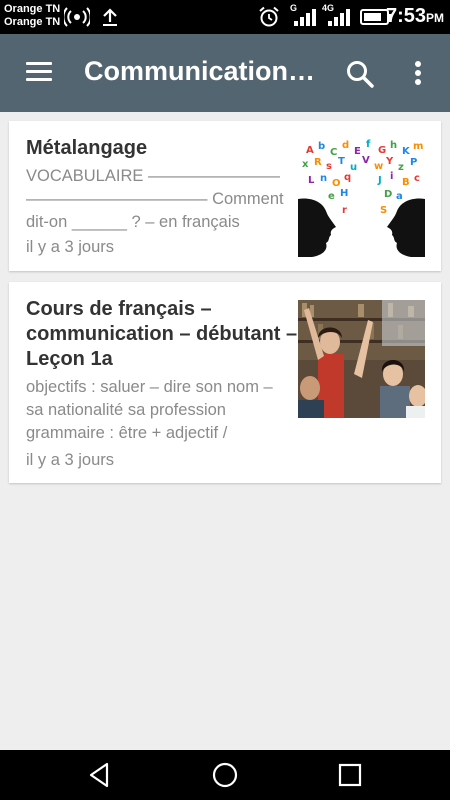 The width and height of the screenshot is (450, 800). What do you see at coordinates (321, 146) in the screenshot?
I see `svg-text: b` at bounding box center [321, 146].